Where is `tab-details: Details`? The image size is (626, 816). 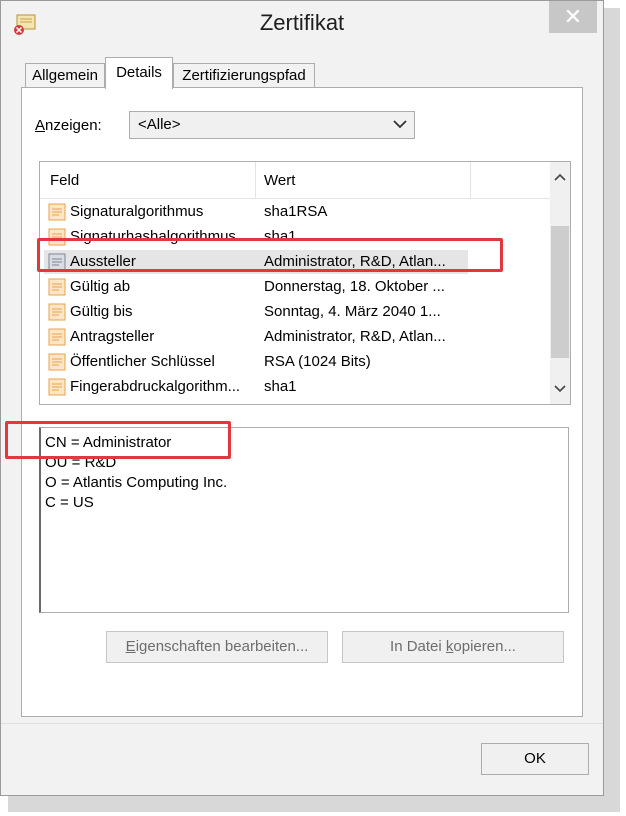 tab-details: Details is located at coordinates (139, 73).